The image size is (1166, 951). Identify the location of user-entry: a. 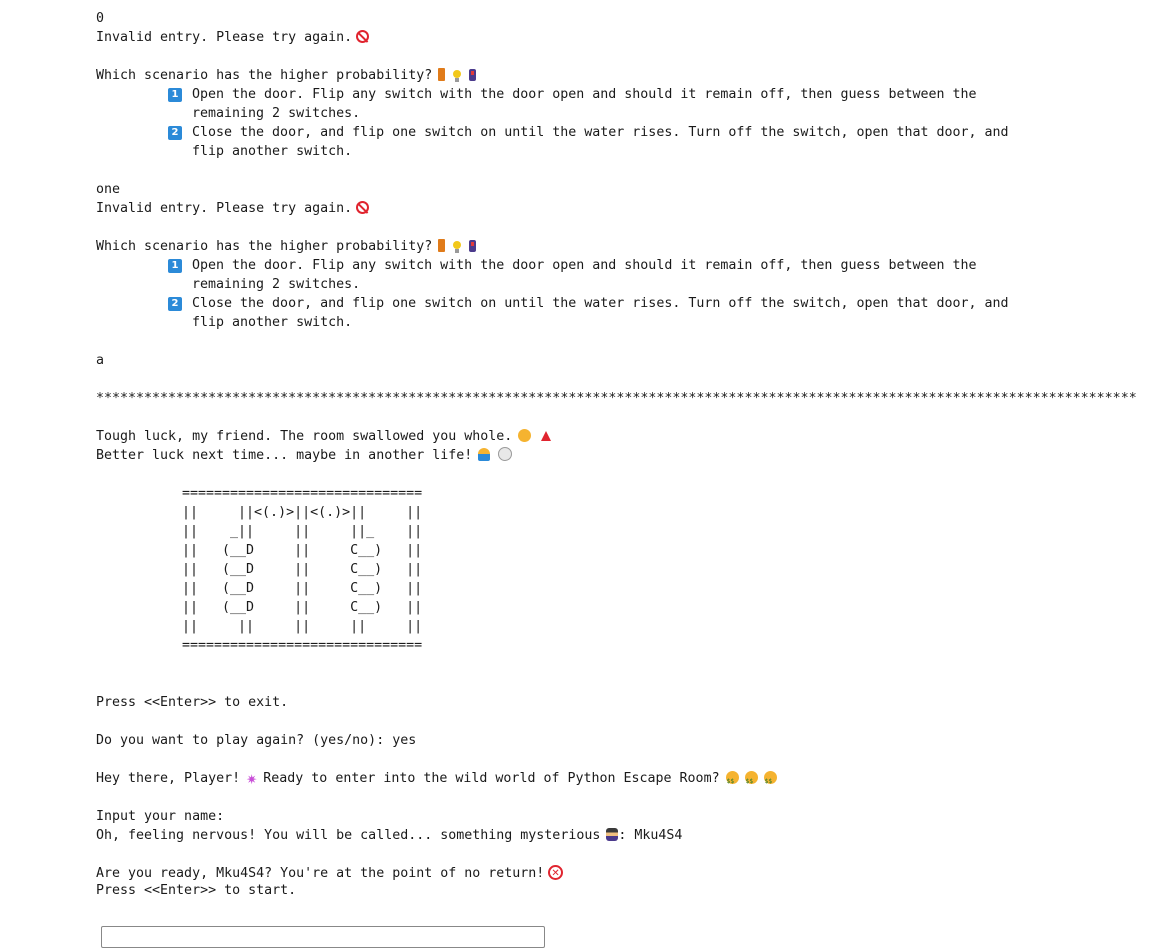
(100, 360).